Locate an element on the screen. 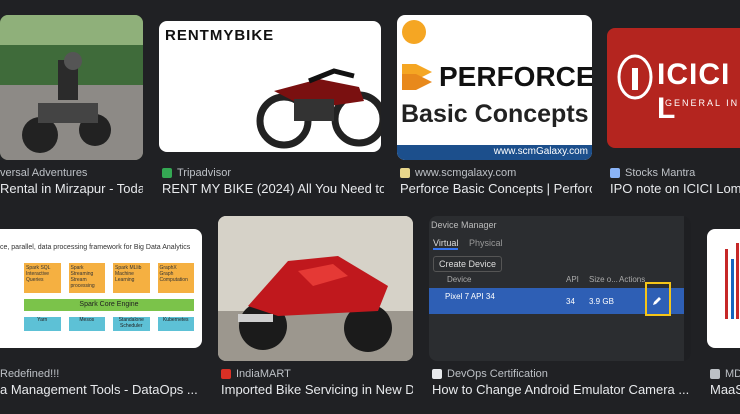 The width and height of the screenshot is (740, 414). motorbike-rider-photo is located at coordinates (71, 87).